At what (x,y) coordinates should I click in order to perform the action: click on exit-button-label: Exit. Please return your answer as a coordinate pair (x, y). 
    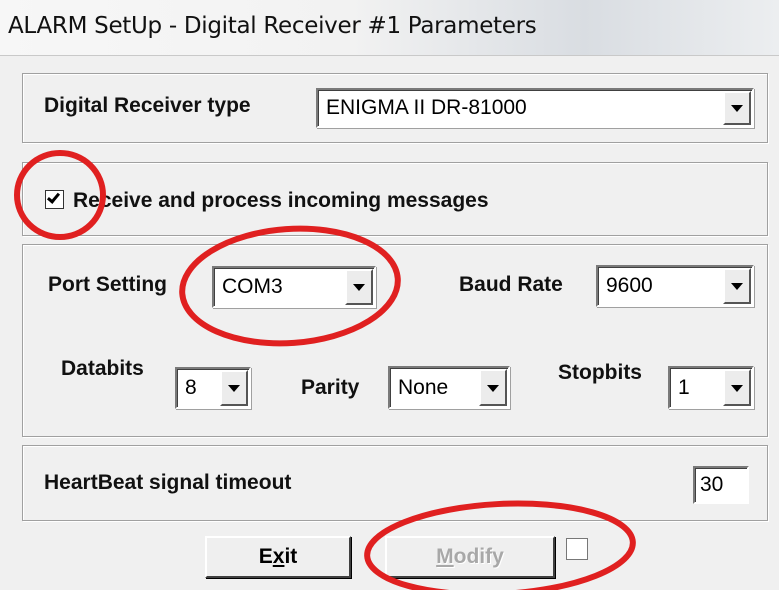
    Looking at the image, I should click on (278, 556).